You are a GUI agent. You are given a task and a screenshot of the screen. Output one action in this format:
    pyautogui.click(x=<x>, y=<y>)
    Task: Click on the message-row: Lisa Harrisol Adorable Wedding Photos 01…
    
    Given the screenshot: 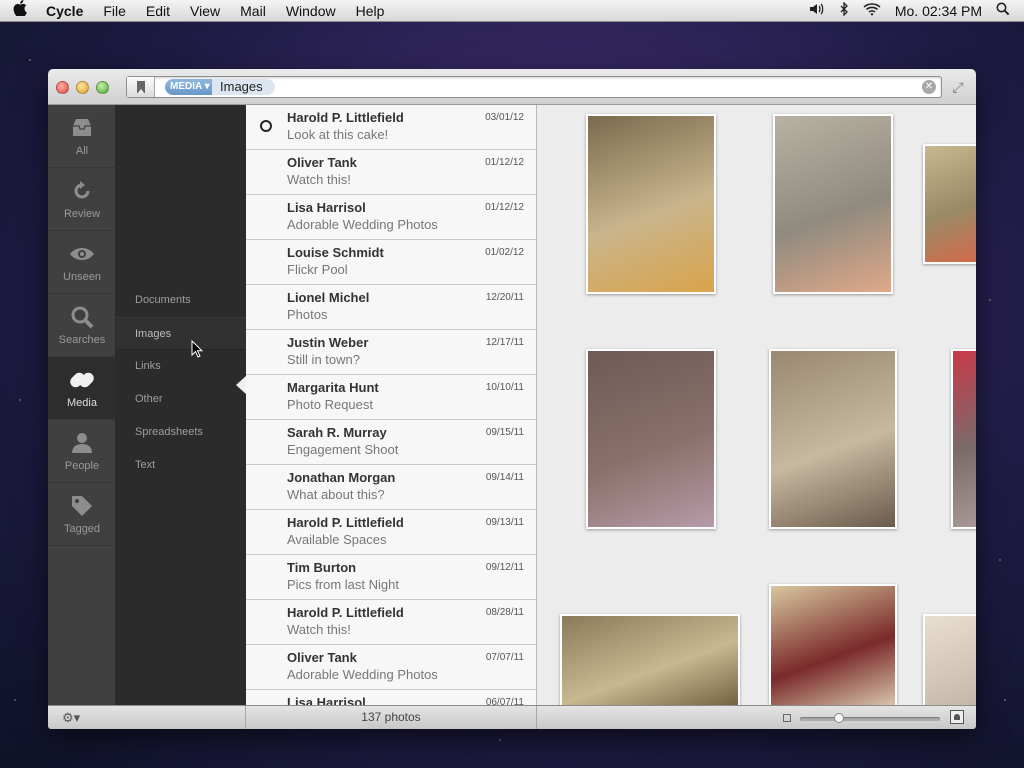 What is the action you would take?
    pyautogui.click(x=391, y=217)
    